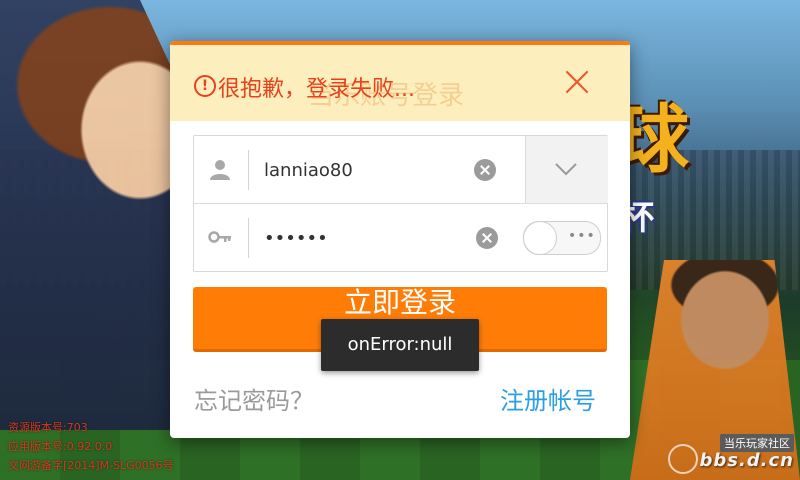 The image size is (800, 480). What do you see at coordinates (577, 82) in the screenshot?
I see `close-button` at bounding box center [577, 82].